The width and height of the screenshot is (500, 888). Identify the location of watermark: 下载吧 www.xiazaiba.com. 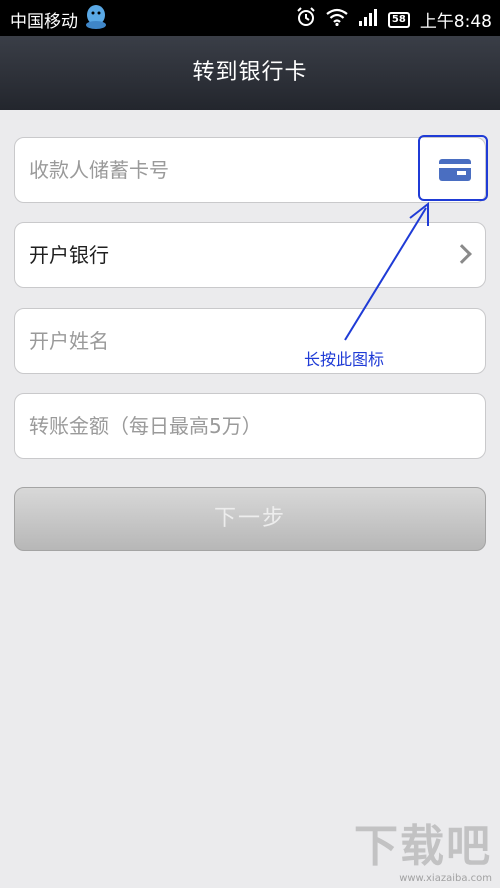
(423, 852).